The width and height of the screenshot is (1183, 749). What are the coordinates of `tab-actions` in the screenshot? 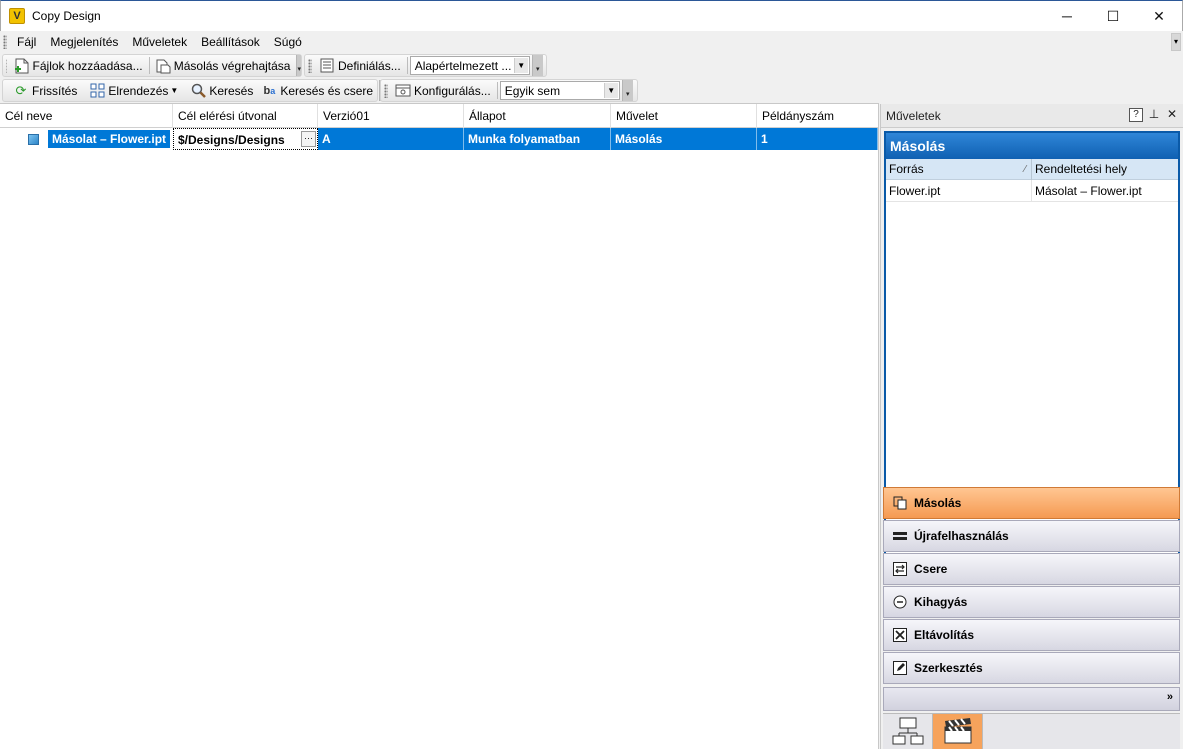 It's located at (958, 731).